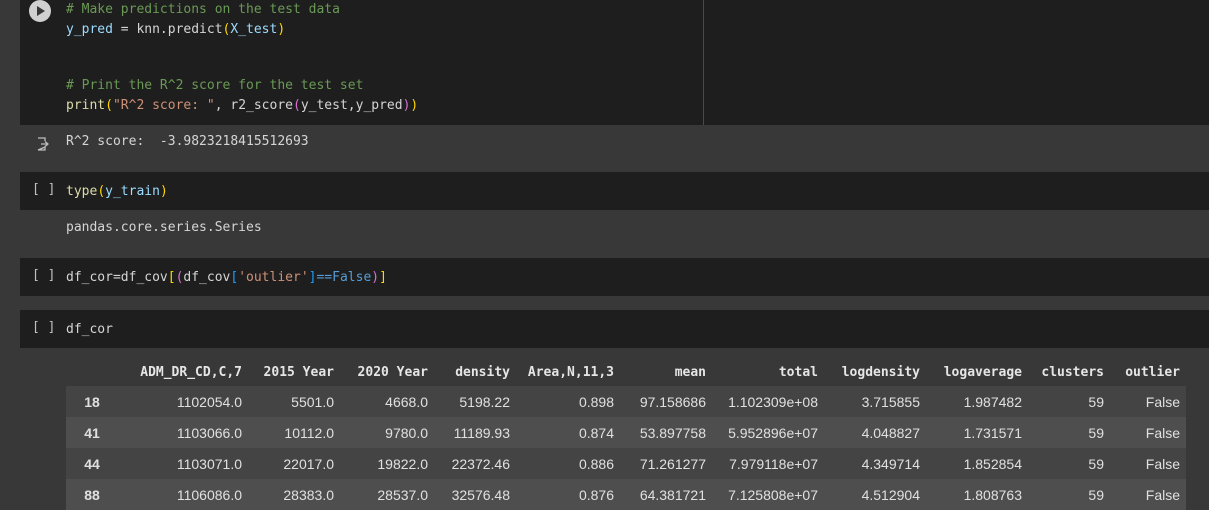 This screenshot has height=510, width=1209. Describe the element at coordinates (475, 463) in the screenshot. I see `table-cell: 22372.46` at that location.